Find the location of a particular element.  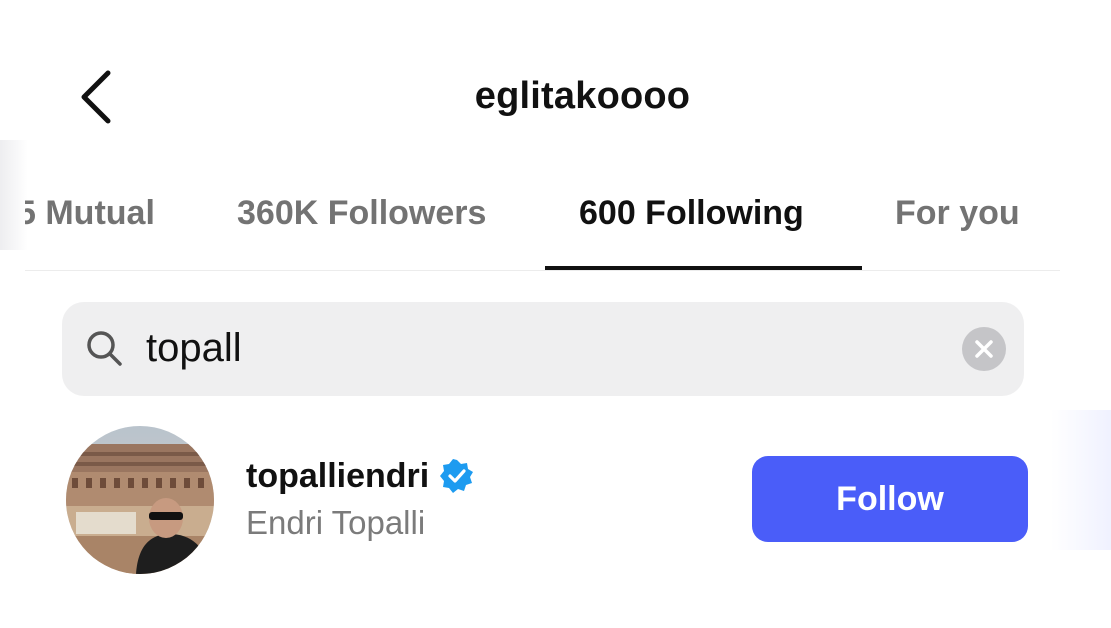

clear-icon is located at coordinates (984, 349).